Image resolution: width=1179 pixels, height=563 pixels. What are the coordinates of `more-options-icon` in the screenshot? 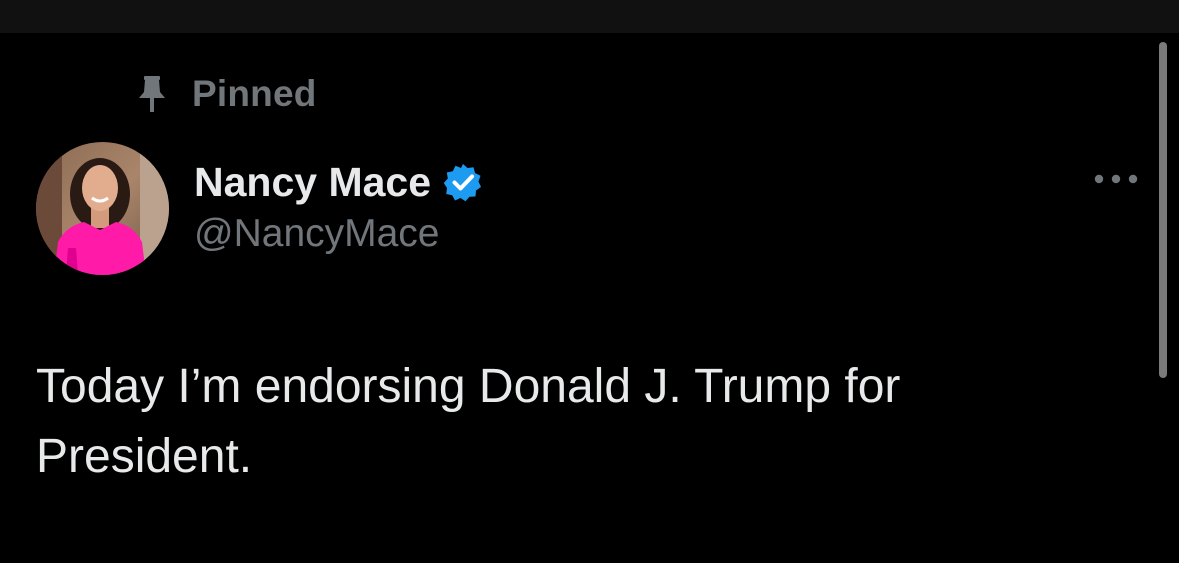 It's located at (1116, 181).